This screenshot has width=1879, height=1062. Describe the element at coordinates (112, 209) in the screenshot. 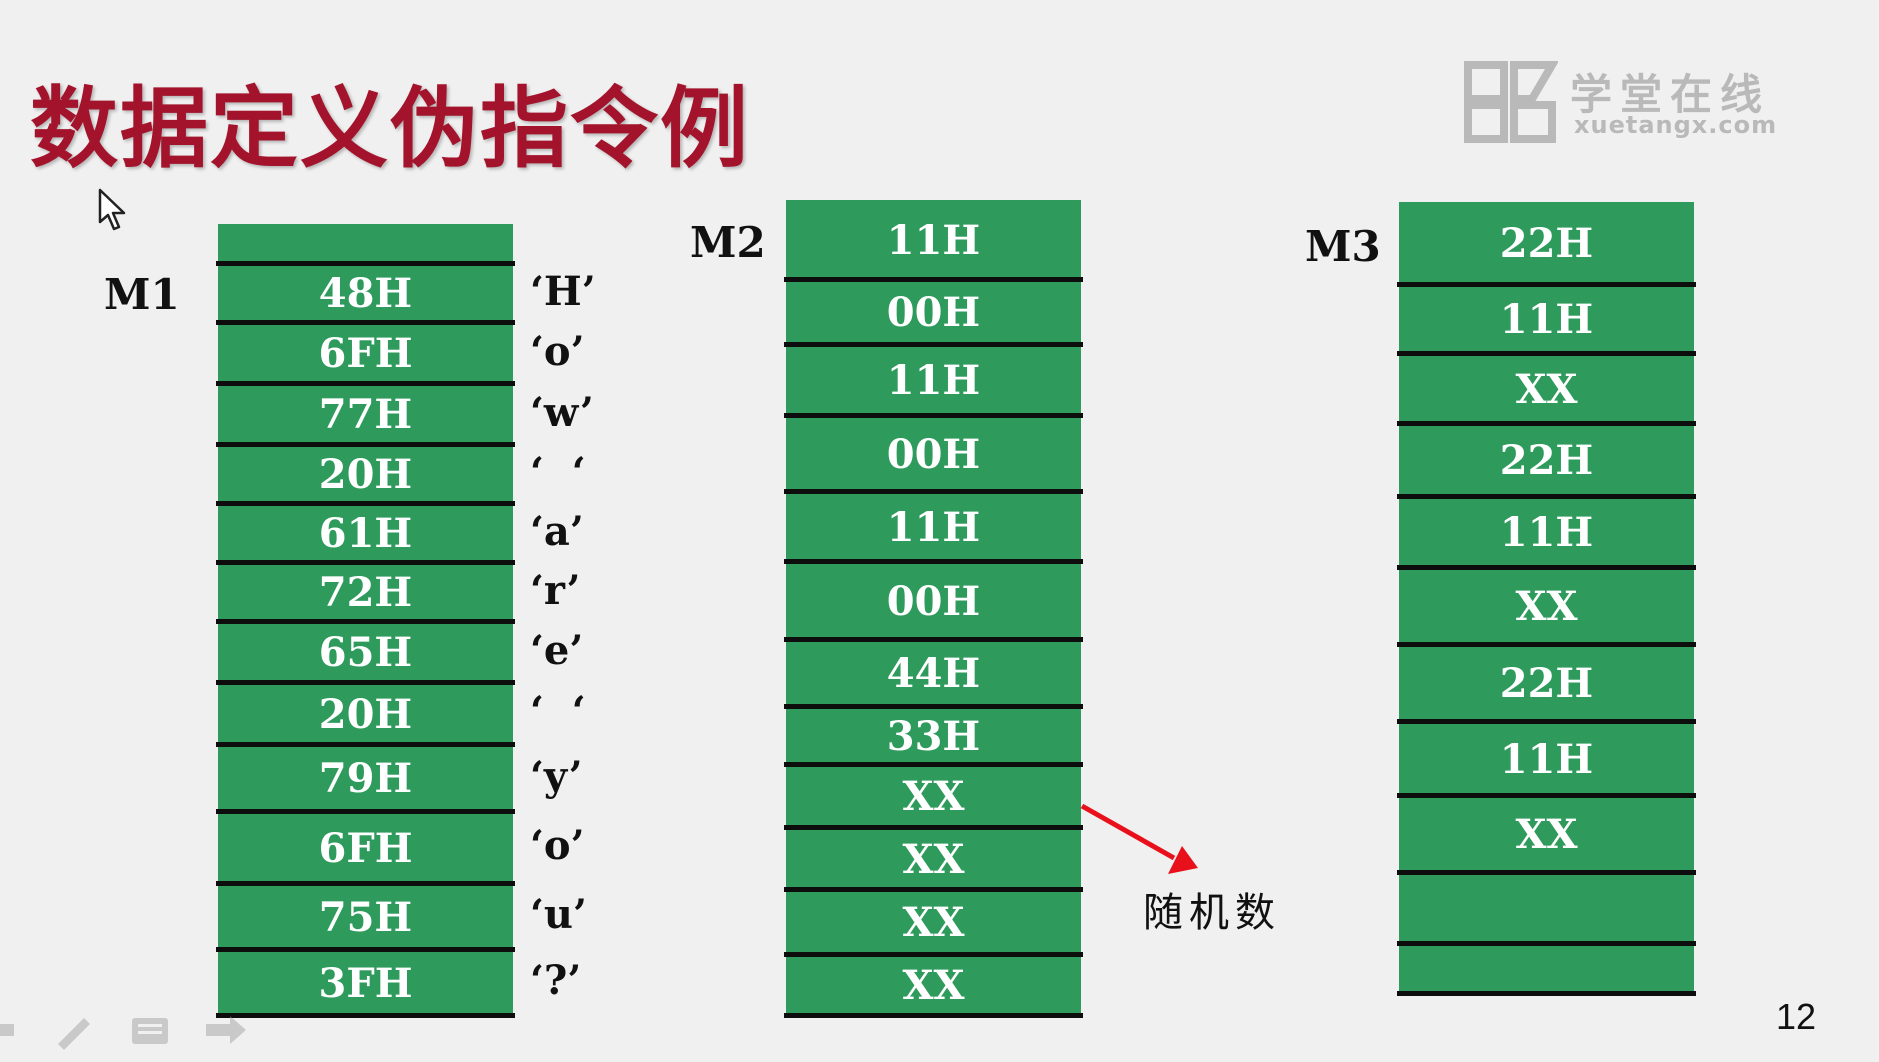

I see `cursor-arrow-icon` at that location.